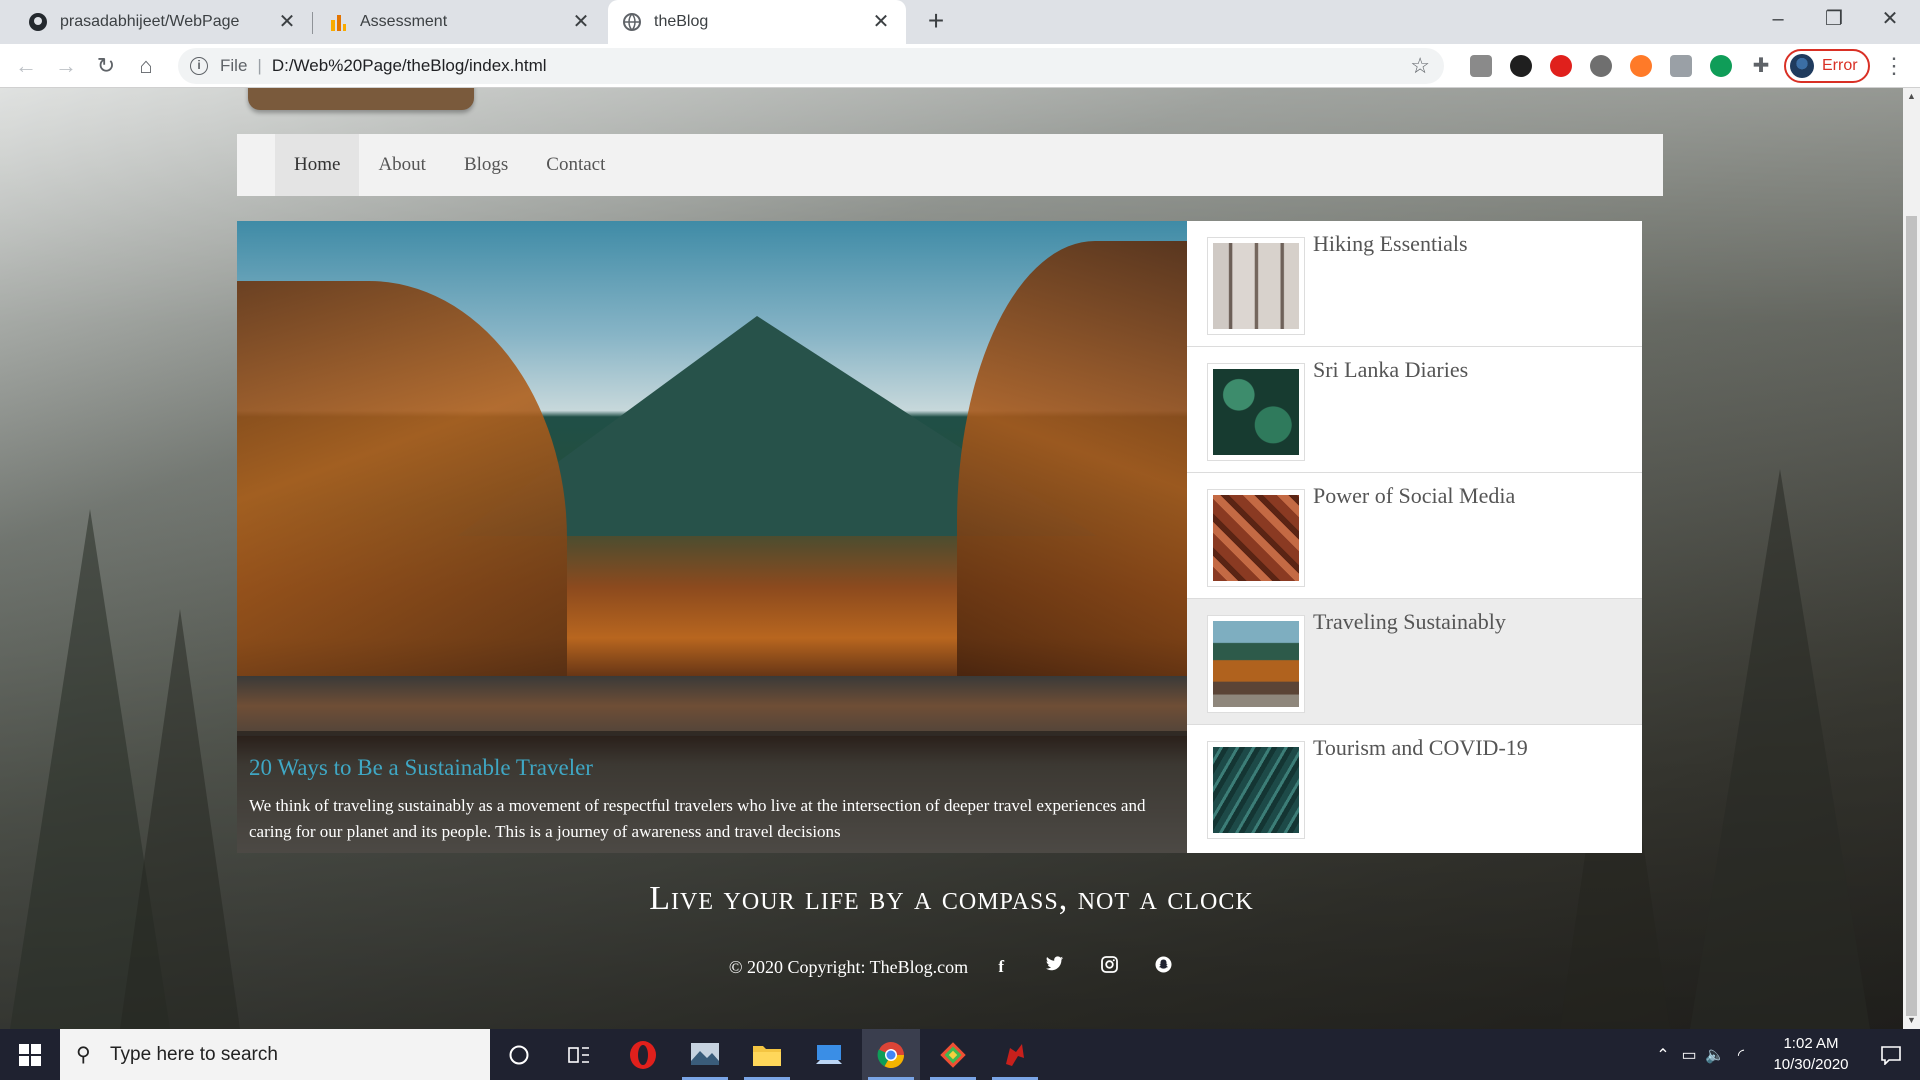  I want to click on new-tab-button: +, so click(936, 21).